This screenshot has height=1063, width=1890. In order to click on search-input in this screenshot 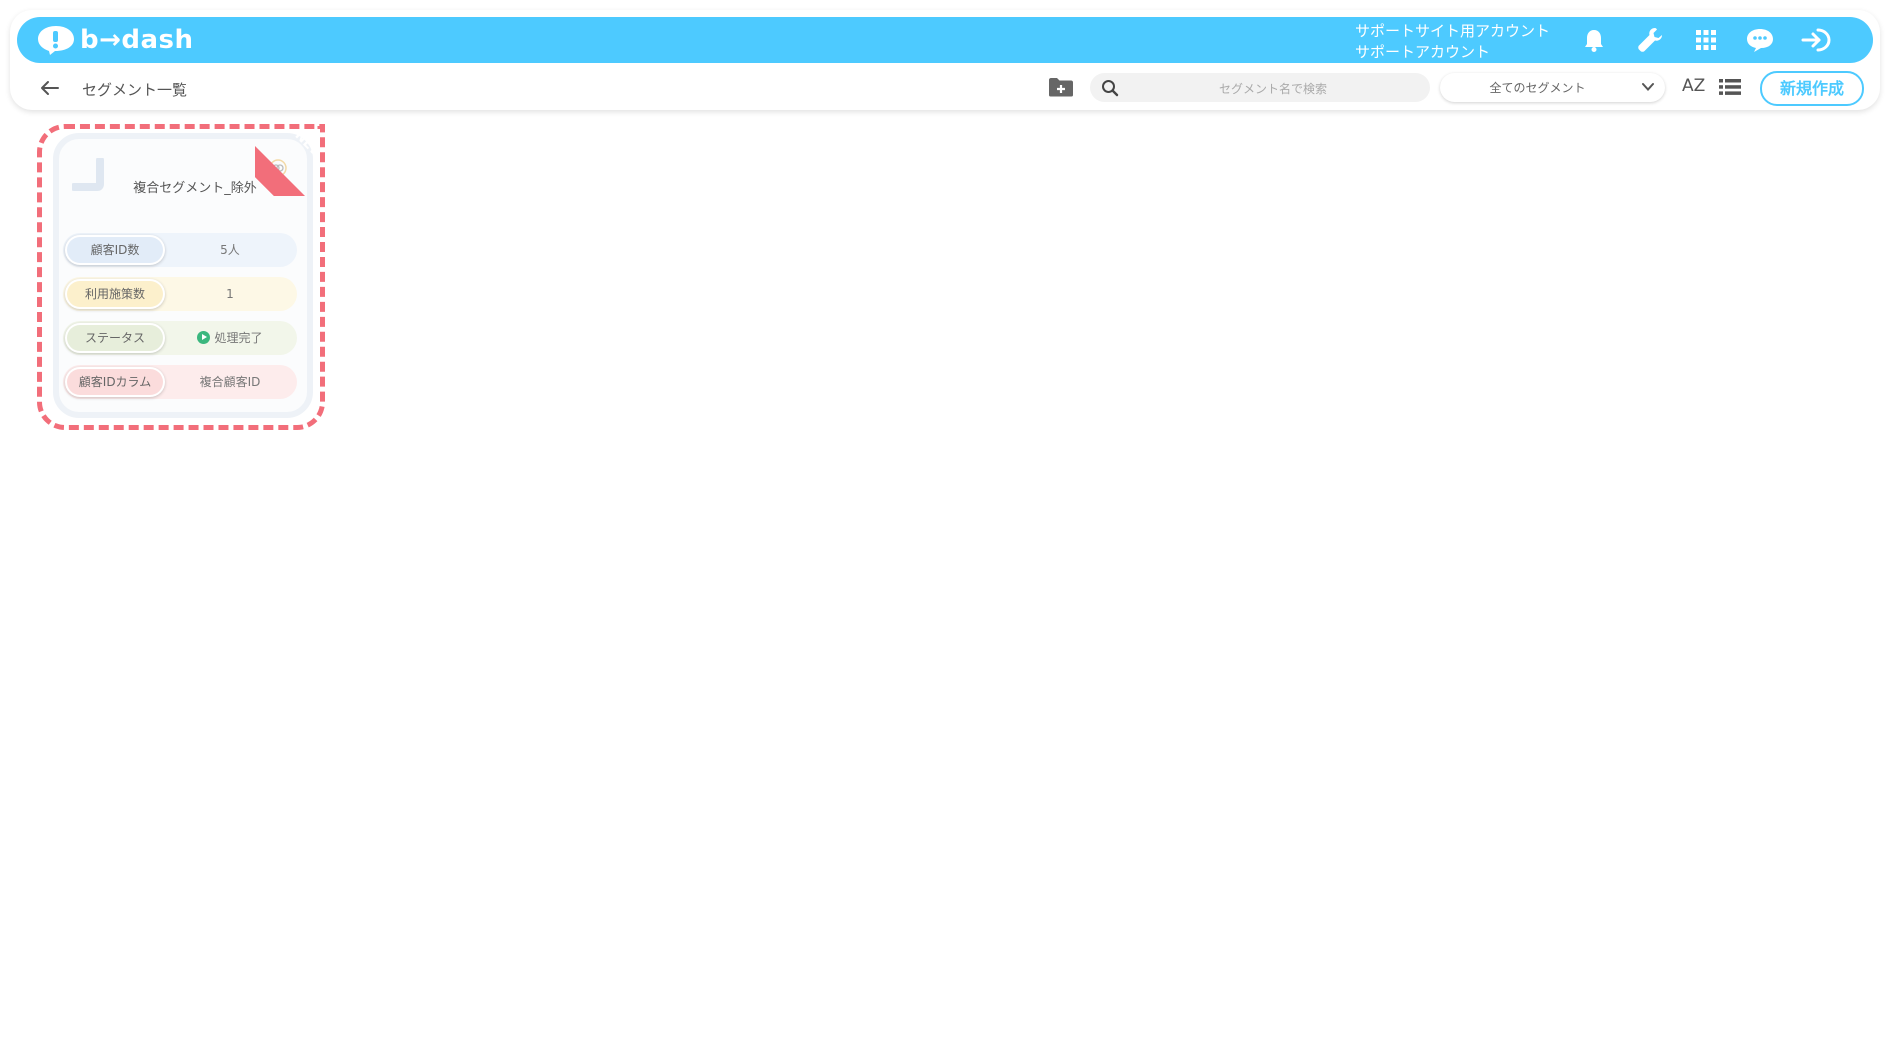, I will do `click(1273, 88)`.